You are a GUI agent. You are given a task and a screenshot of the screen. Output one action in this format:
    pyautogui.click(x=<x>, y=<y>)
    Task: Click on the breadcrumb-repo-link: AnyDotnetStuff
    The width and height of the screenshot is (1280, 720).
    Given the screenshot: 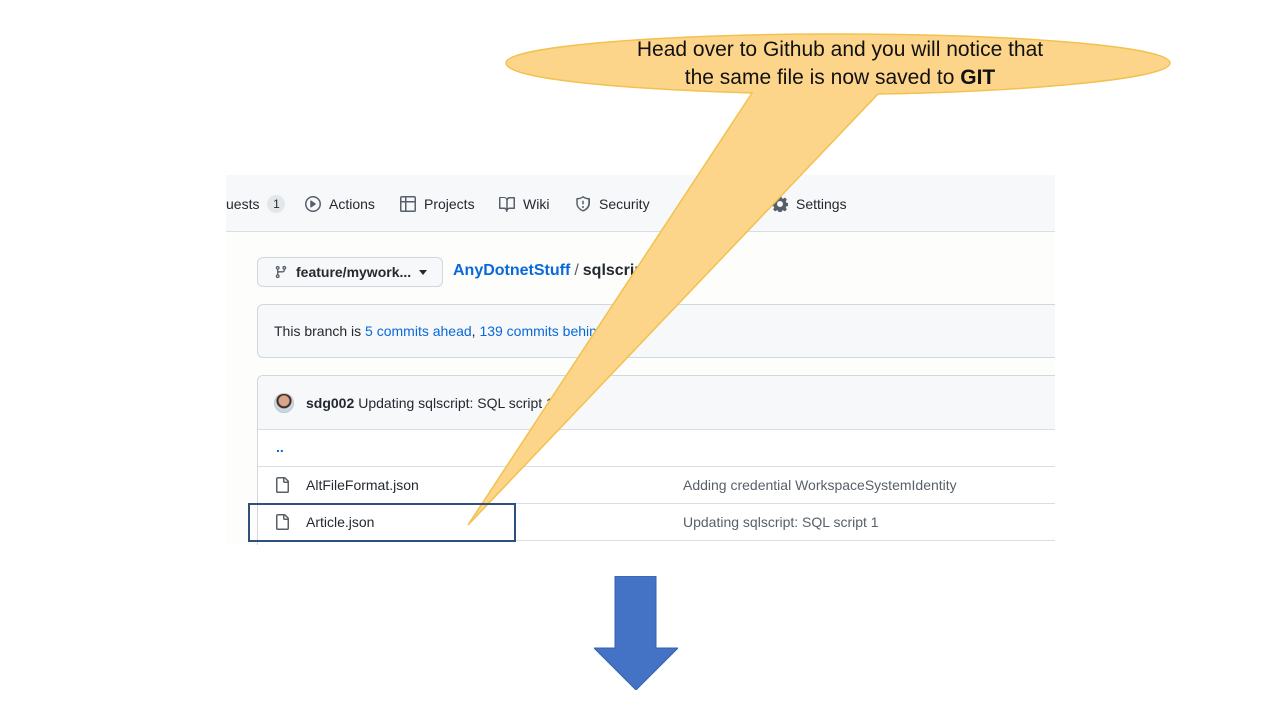 What is the action you would take?
    pyautogui.click(x=511, y=270)
    